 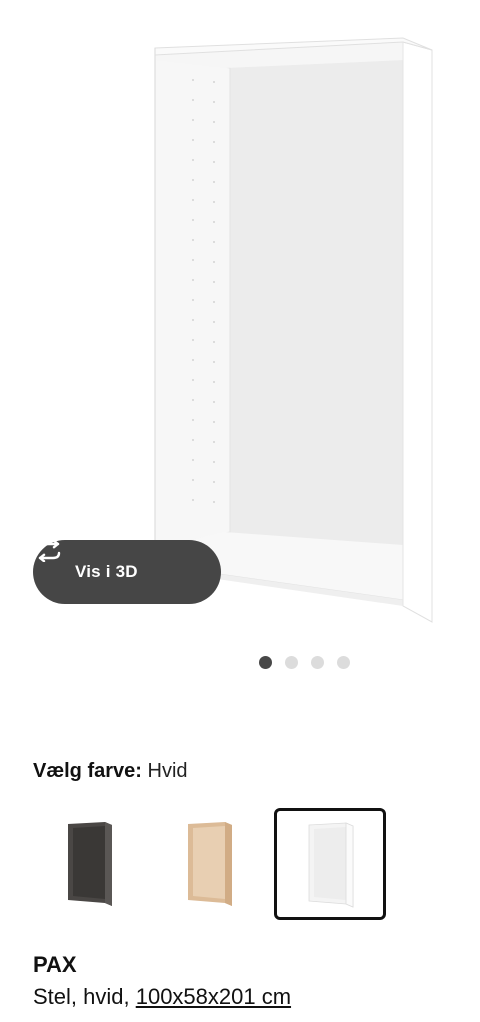 I want to click on color-selector-heading: Vælg farve: Hvid, so click(x=110, y=771).